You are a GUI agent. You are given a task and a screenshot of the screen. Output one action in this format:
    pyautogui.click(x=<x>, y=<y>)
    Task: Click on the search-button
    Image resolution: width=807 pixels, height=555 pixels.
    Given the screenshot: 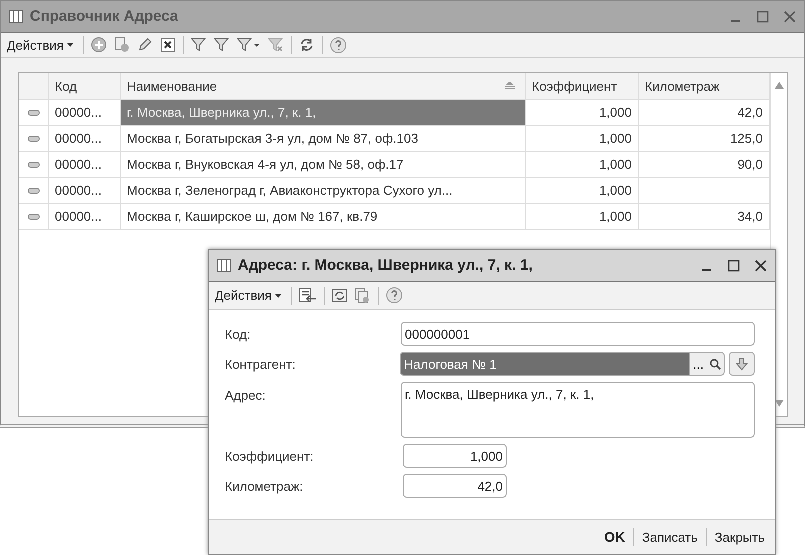 What is the action you would take?
    pyautogui.click(x=716, y=364)
    